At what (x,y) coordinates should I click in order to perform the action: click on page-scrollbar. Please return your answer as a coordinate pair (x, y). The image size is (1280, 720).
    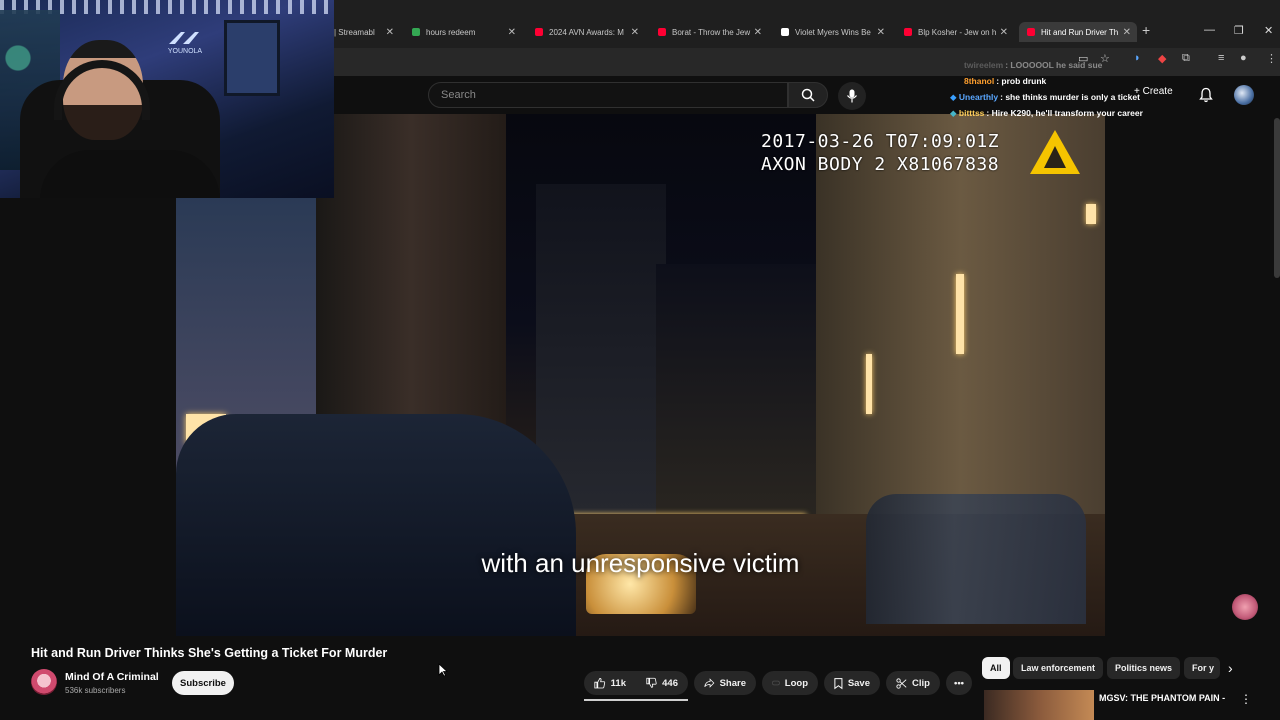
    Looking at the image, I should click on (1277, 198).